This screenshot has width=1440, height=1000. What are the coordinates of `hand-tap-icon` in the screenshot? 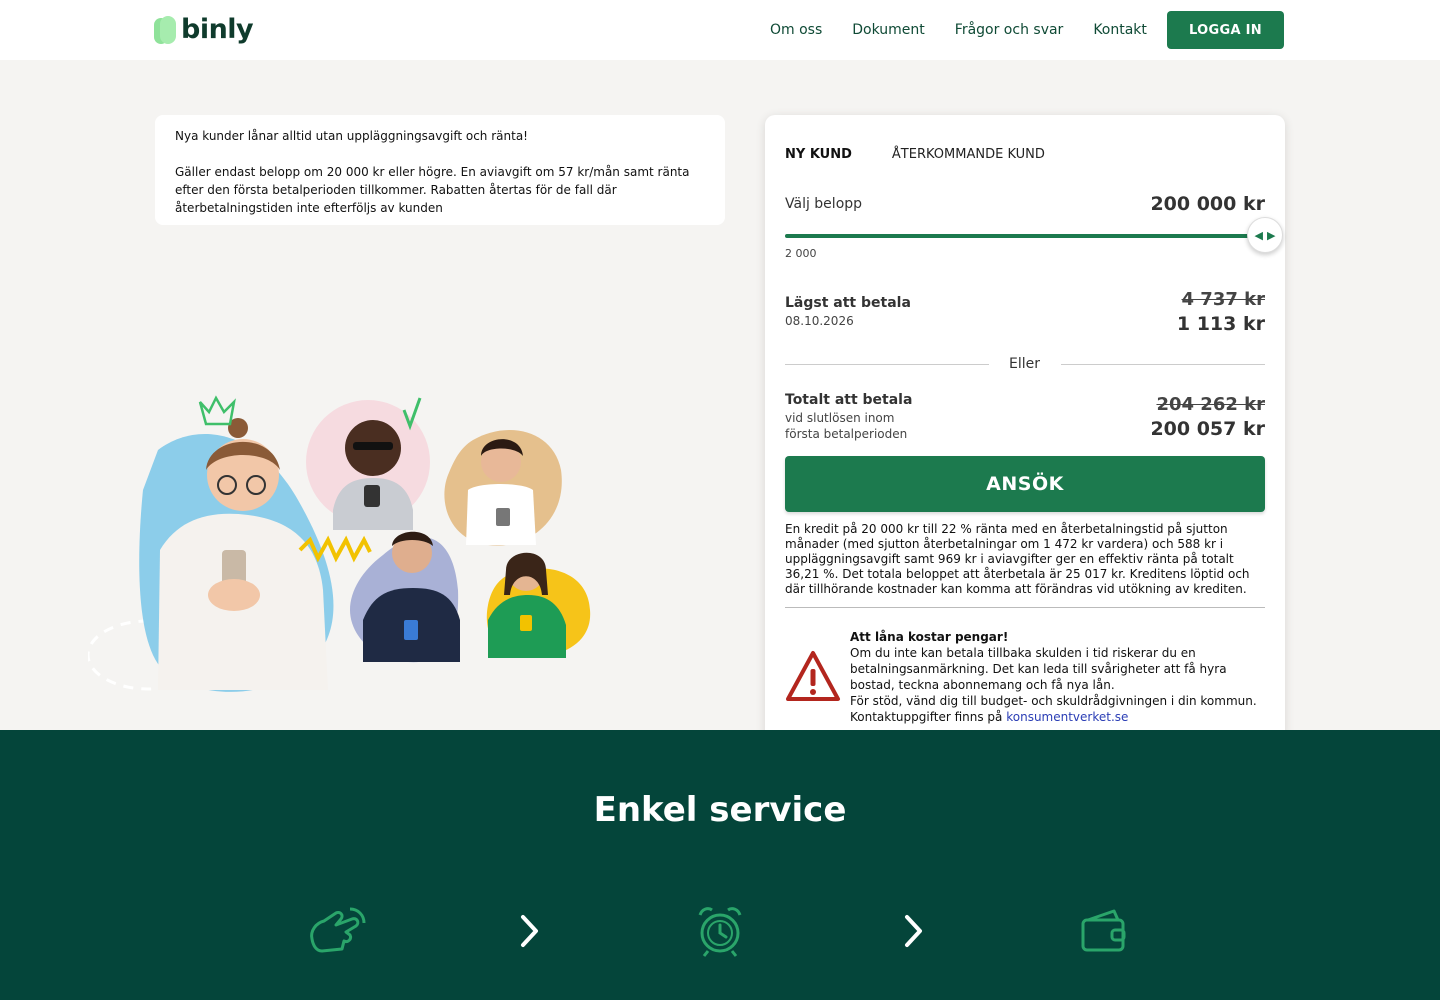 It's located at (338, 930).